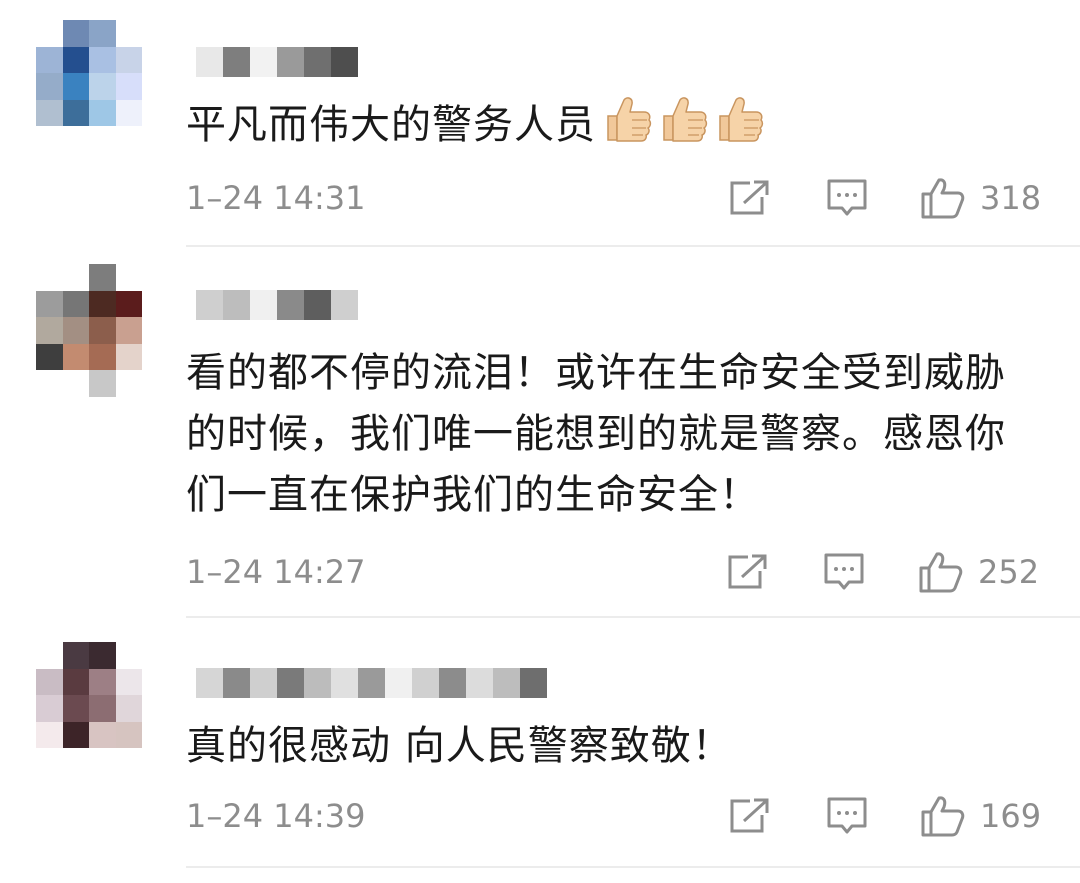 Image resolution: width=1080 pixels, height=883 pixels. I want to click on thumbs-up-emoji-icon, so click(680, 122).